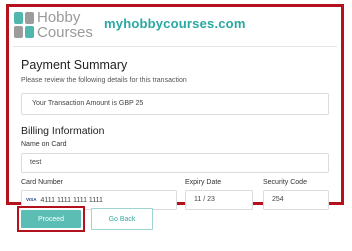  What do you see at coordinates (74, 65) in the screenshot?
I see `payment-summary-heading: Payment Summary` at bounding box center [74, 65].